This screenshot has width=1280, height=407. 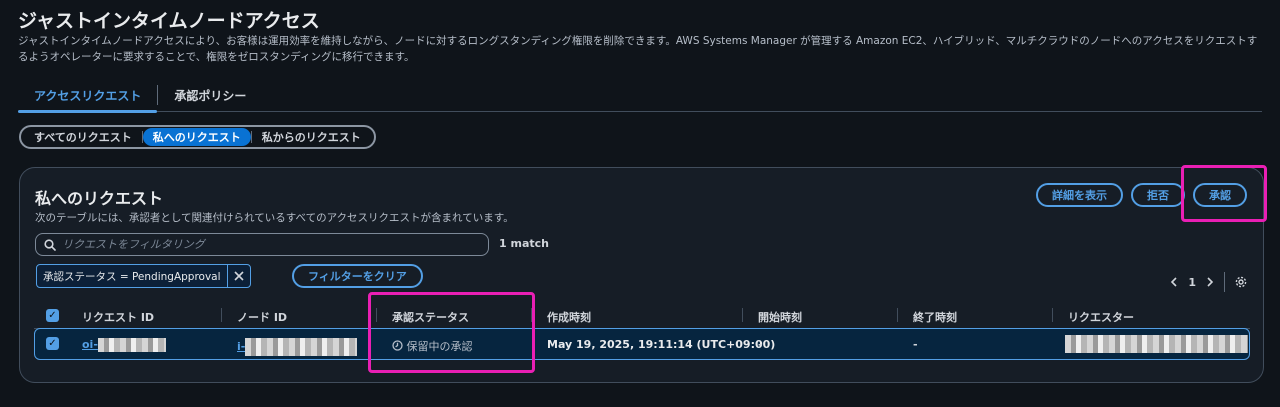 I want to click on tab-approval-policies: 承認ポリシー, so click(x=210, y=95).